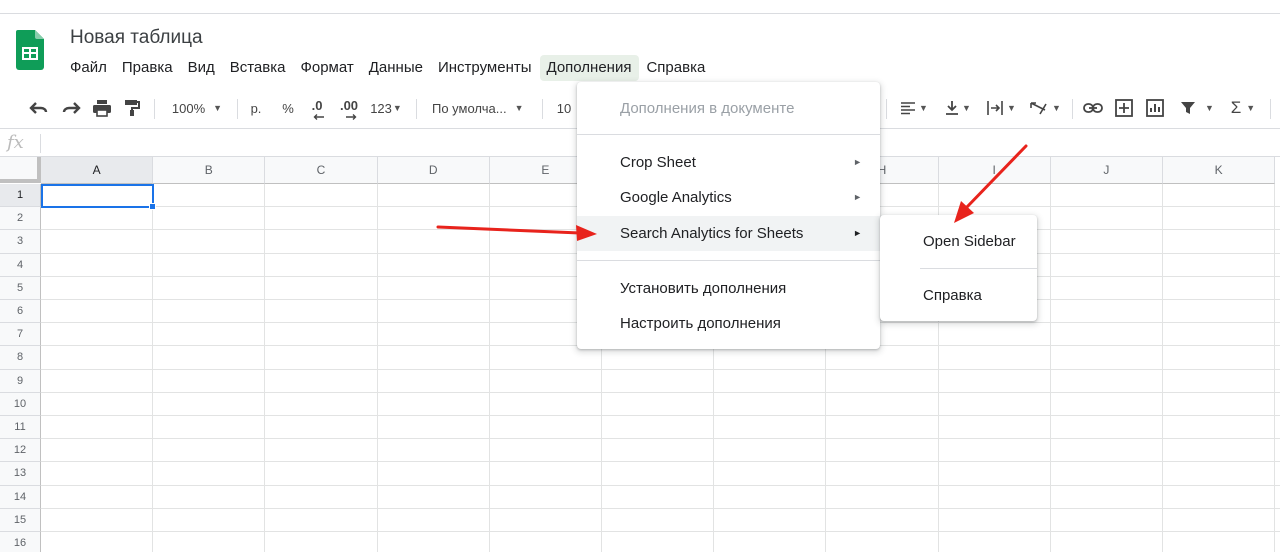  I want to click on search-analytics-submenu: Open Sidebar Справка, so click(958, 268).